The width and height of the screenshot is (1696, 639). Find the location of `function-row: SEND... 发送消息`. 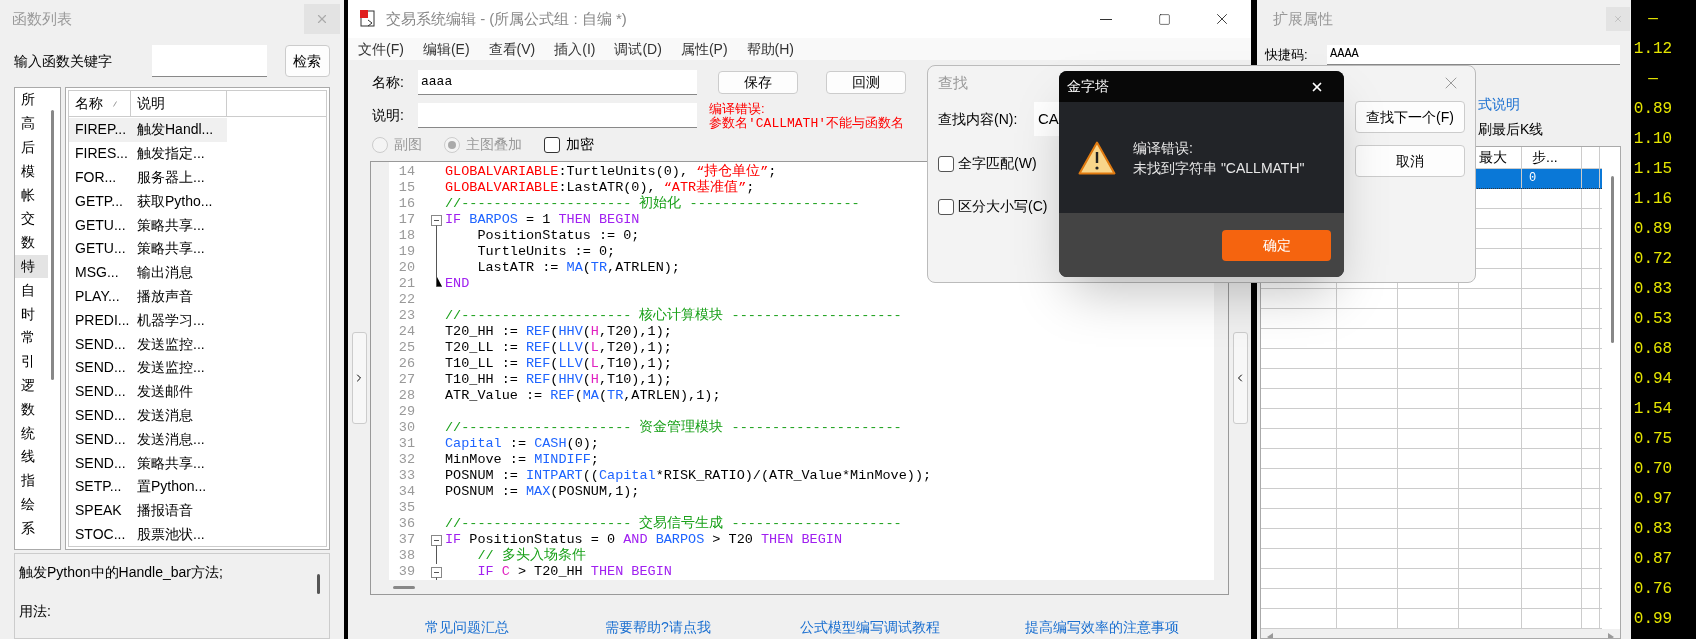

function-row: SEND... 发送消息 is located at coordinates (148, 415).